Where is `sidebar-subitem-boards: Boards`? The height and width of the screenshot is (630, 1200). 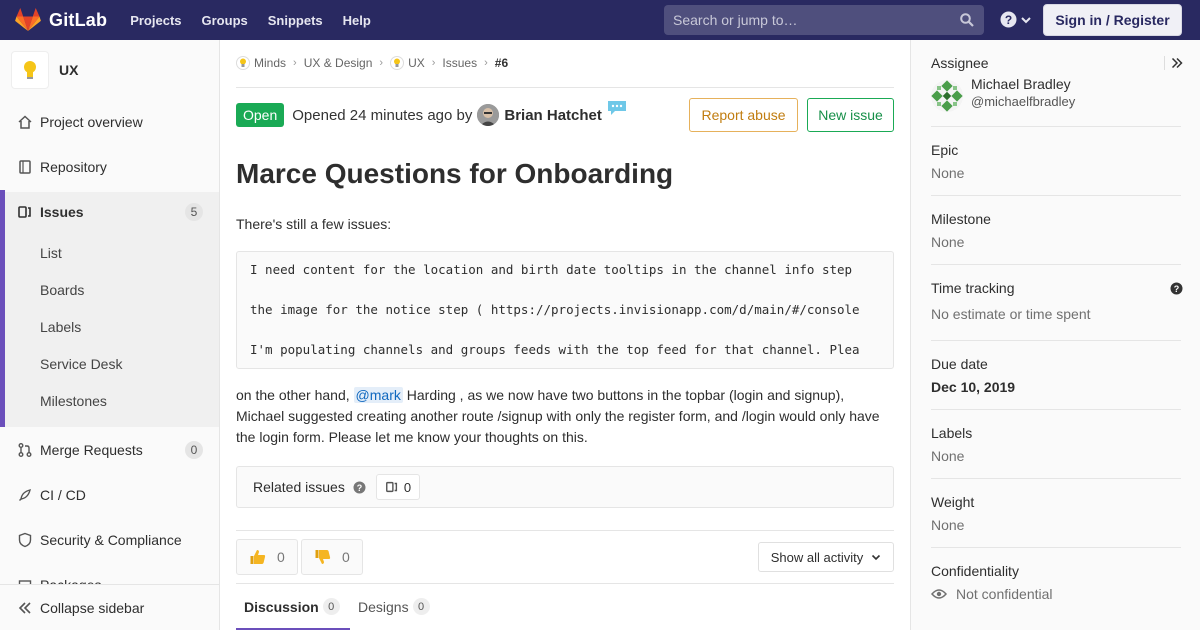
sidebar-subitem-boards: Boards is located at coordinates (62, 290).